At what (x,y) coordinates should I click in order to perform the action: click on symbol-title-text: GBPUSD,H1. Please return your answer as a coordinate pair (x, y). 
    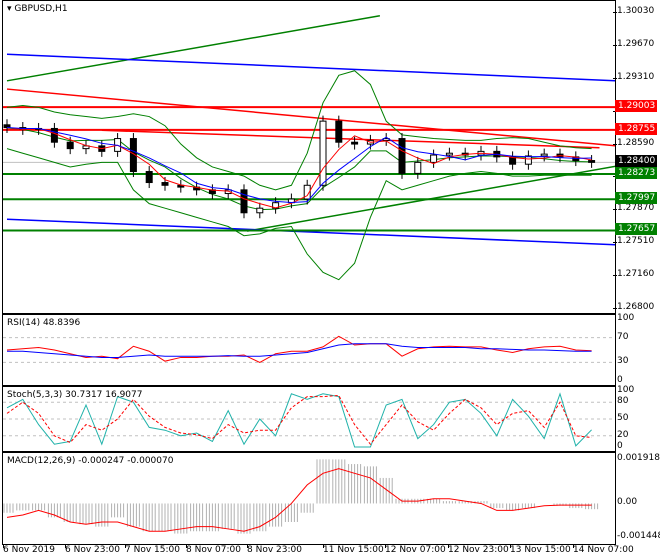
    Looking at the image, I should click on (41, 9).